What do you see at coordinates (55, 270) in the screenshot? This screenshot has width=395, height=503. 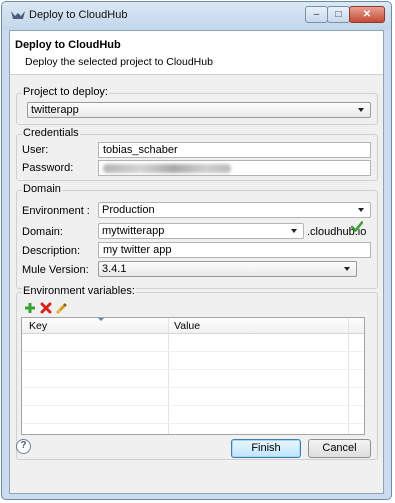 I see `mule-version-label: Mule Version:` at bounding box center [55, 270].